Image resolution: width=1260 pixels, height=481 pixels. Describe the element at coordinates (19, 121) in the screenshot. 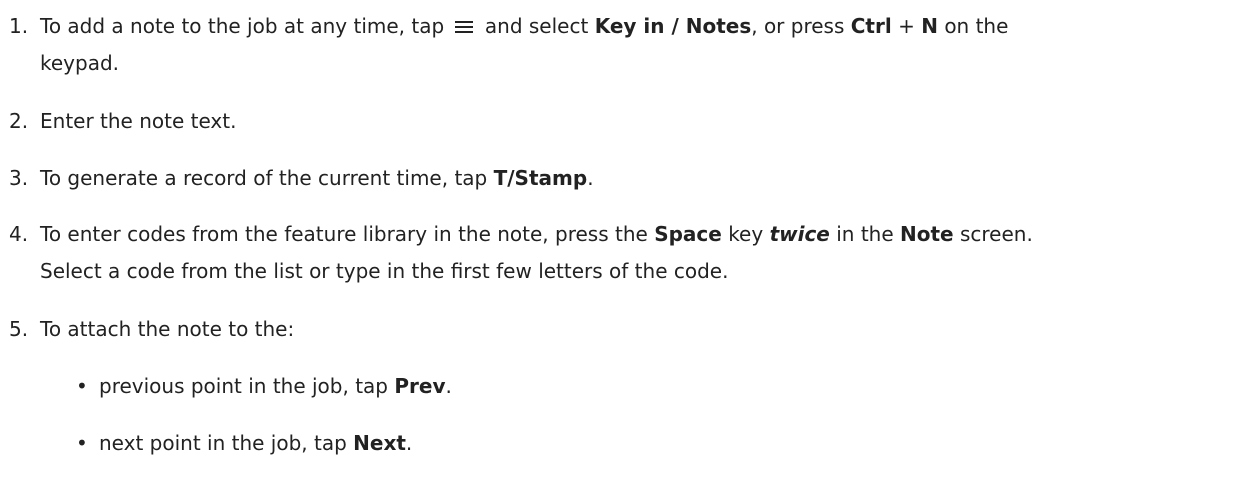

I see `step-number: 2.` at that location.